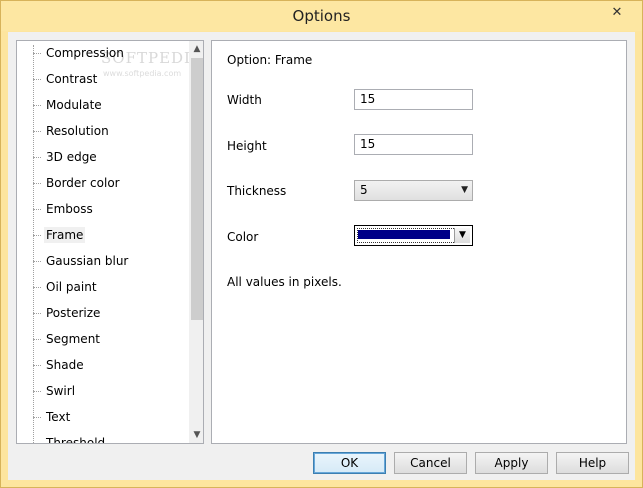 This screenshot has height=488, width=643. I want to click on color-swatch, so click(404, 234).